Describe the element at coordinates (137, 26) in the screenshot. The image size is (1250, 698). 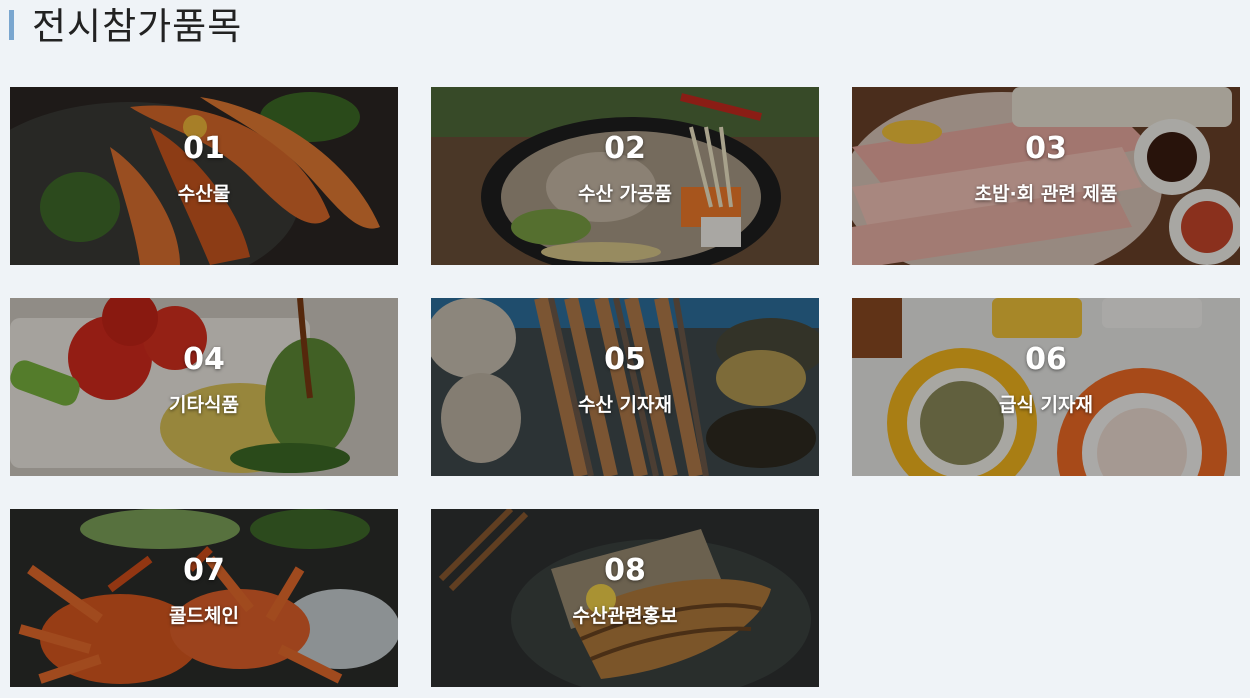
I see `page-title: 전시참가품목` at that location.